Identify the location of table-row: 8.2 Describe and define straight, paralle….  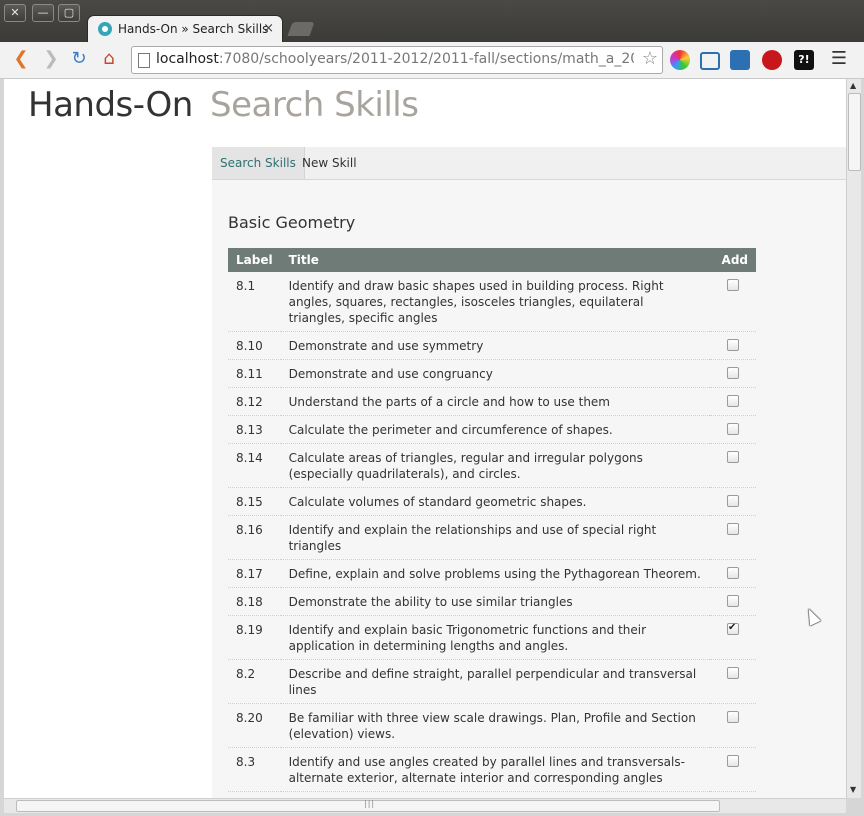
(492, 681).